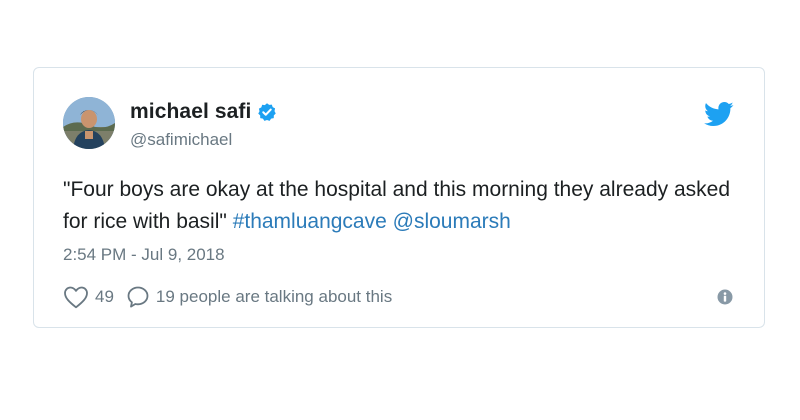  I want to click on tweet-actions: 49 19 people are talking about this, so click(233, 297).